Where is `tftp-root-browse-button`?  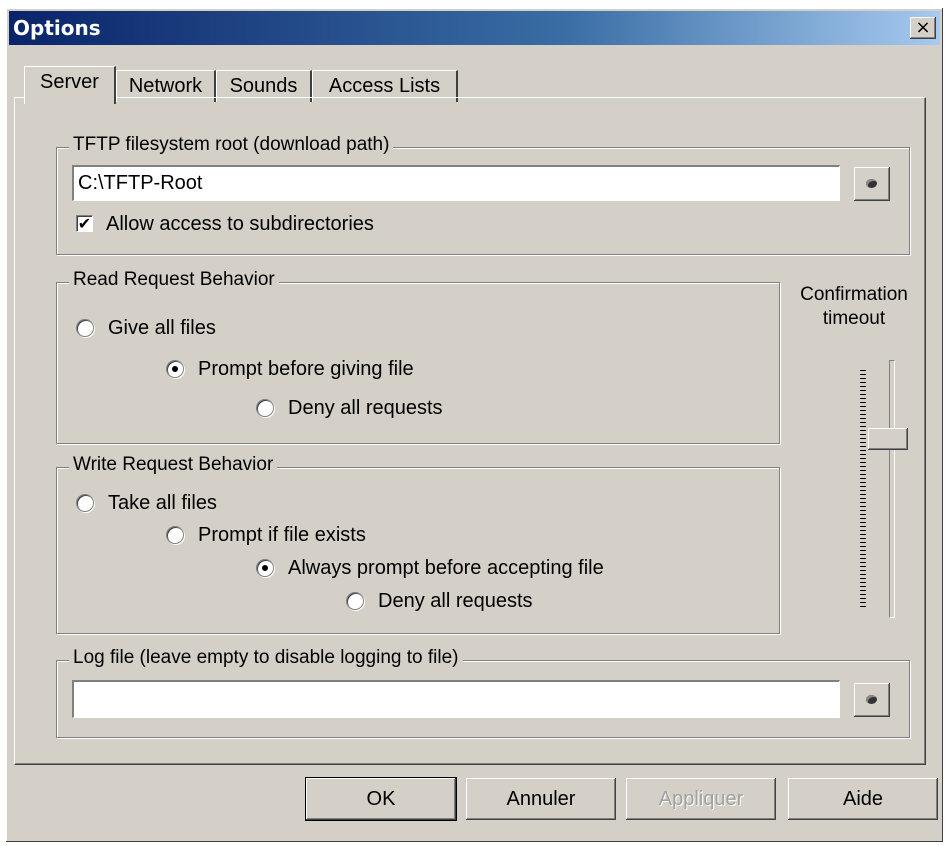
tftp-root-browse-button is located at coordinates (872, 184).